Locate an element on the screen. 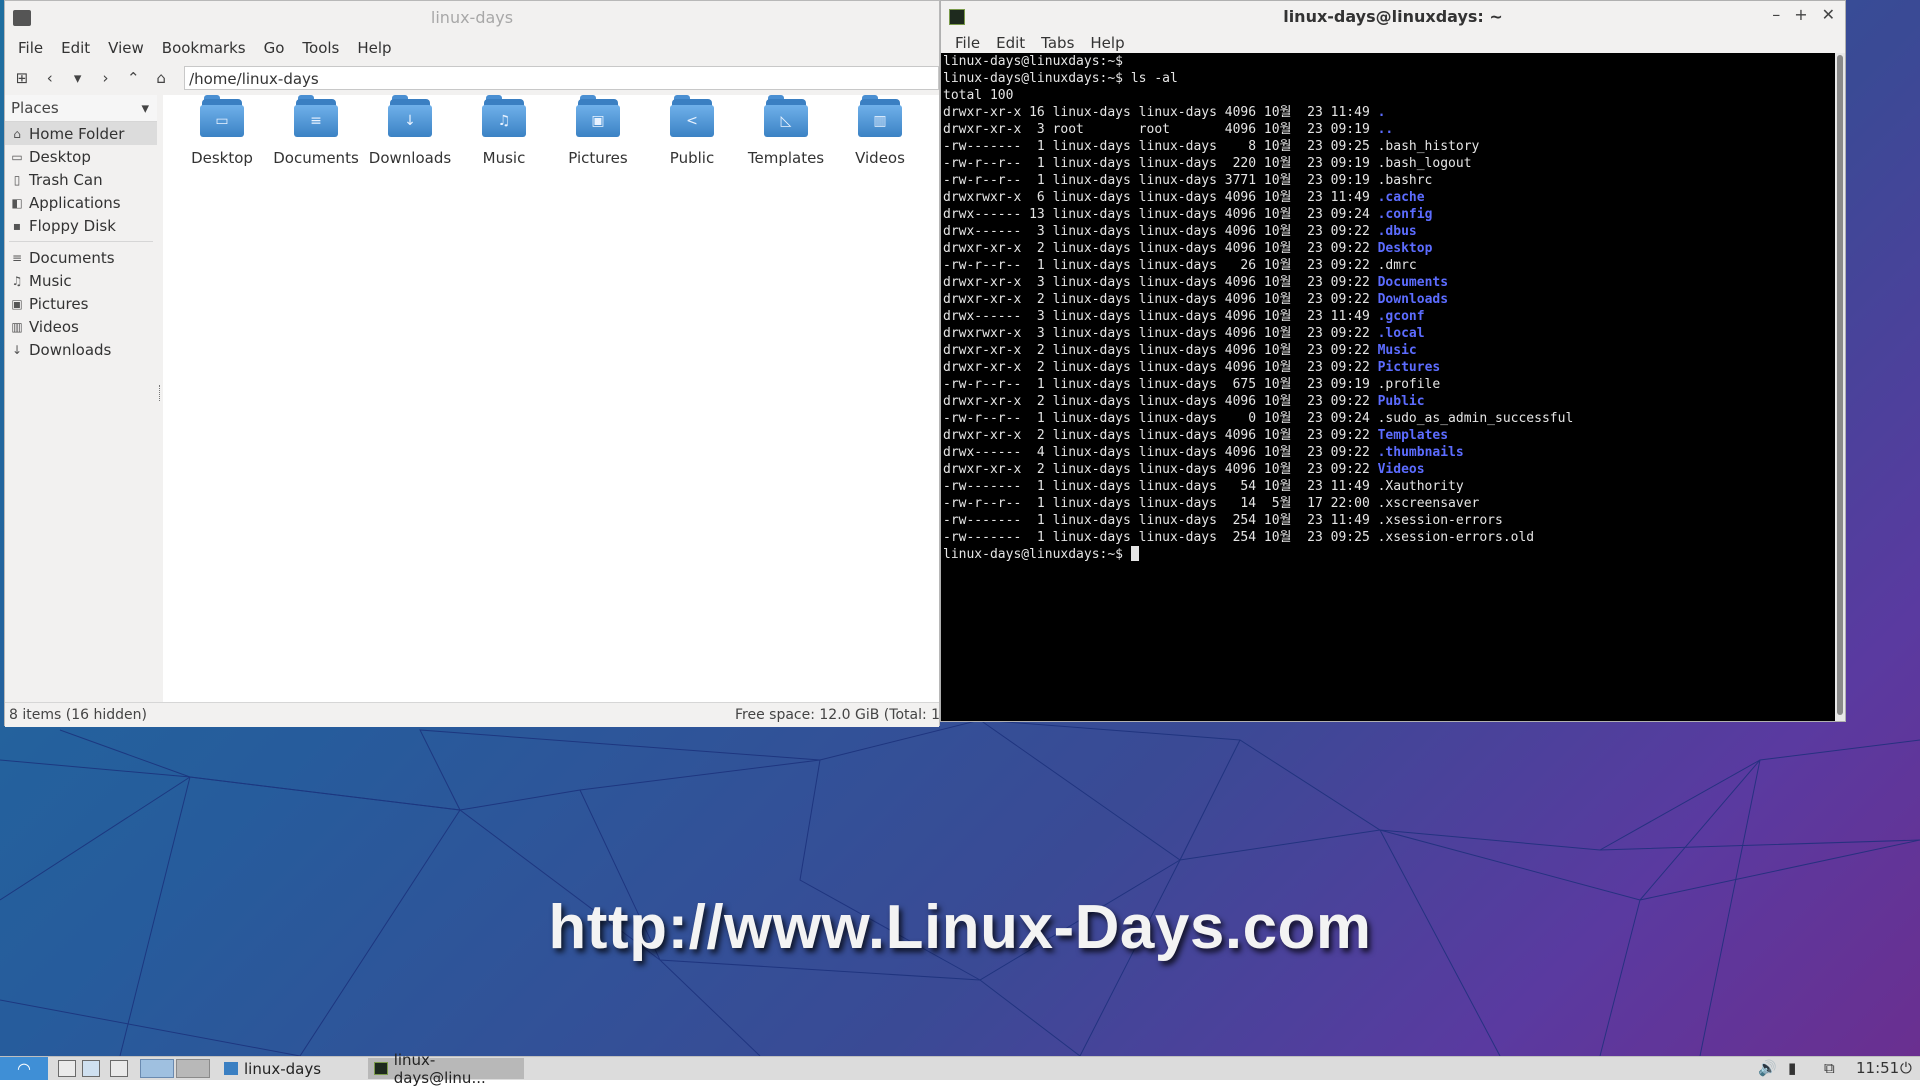 The image size is (1920, 1087). terminal-line: total 100 is located at coordinates (1389, 95).